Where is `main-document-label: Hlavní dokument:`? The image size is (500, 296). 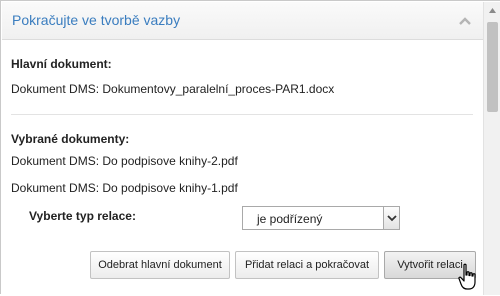
main-document-label: Hlavní dokument: is located at coordinates (61, 64).